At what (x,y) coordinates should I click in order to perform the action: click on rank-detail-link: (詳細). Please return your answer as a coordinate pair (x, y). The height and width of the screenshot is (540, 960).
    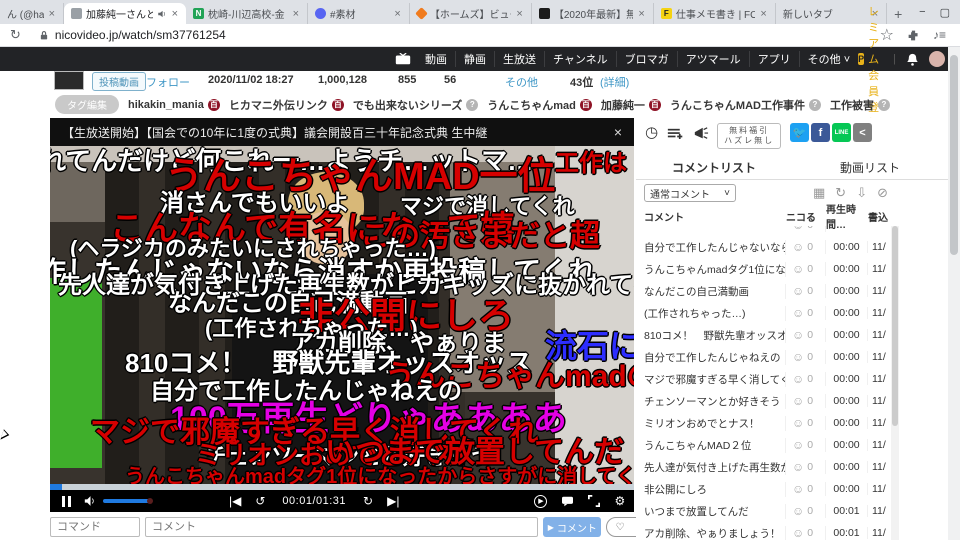
    Looking at the image, I should click on (614, 82).